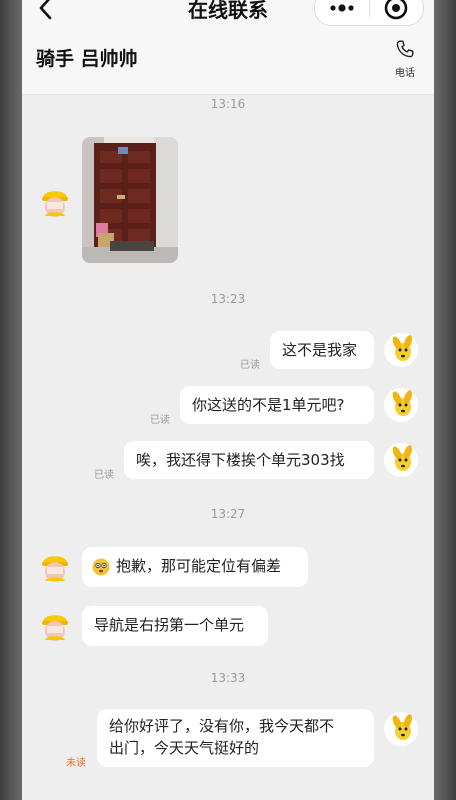  I want to click on message-bubble: 你这送的不是1单元吧?, so click(277, 405).